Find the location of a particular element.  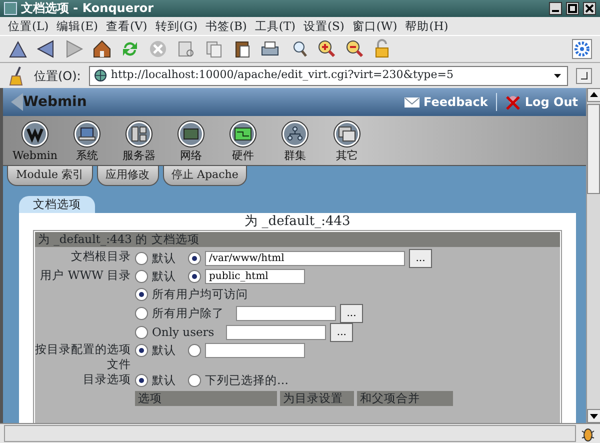

field-label: 按目录配置的选项文件 is located at coordinates (83, 357).